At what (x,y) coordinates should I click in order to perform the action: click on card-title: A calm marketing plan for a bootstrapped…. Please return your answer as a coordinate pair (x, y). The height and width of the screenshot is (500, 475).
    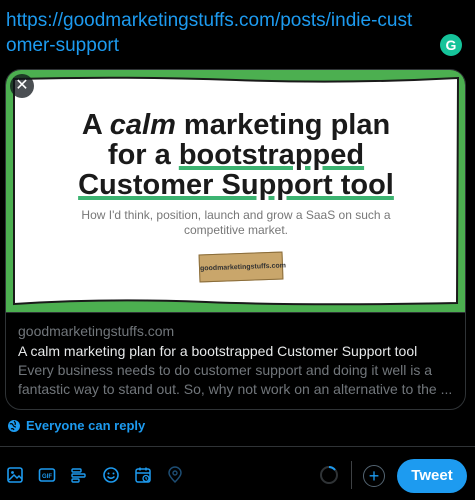
    Looking at the image, I should click on (218, 351).